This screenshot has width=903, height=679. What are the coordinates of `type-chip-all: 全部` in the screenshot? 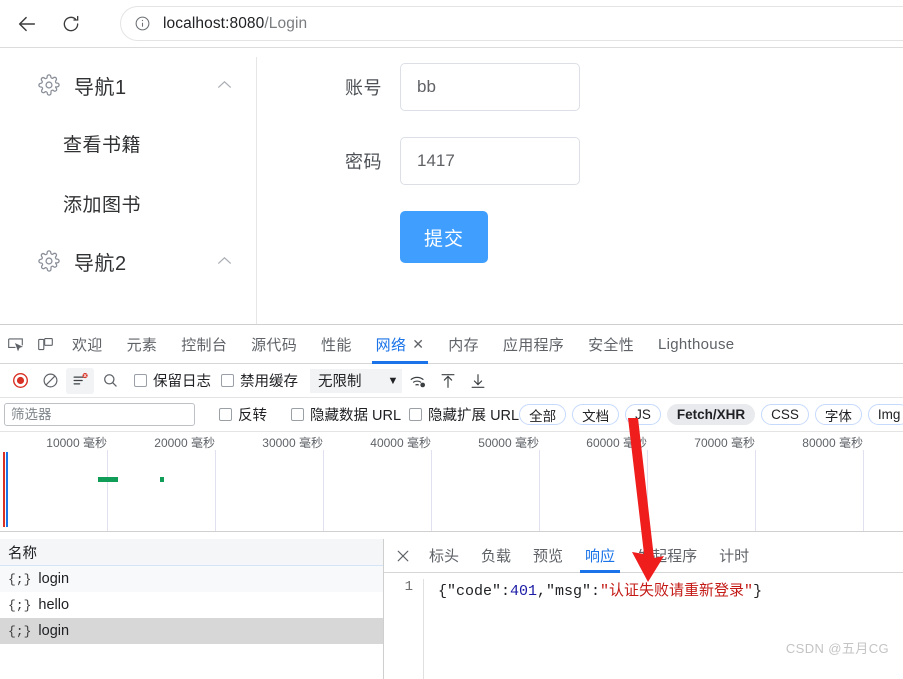 It's located at (543, 414).